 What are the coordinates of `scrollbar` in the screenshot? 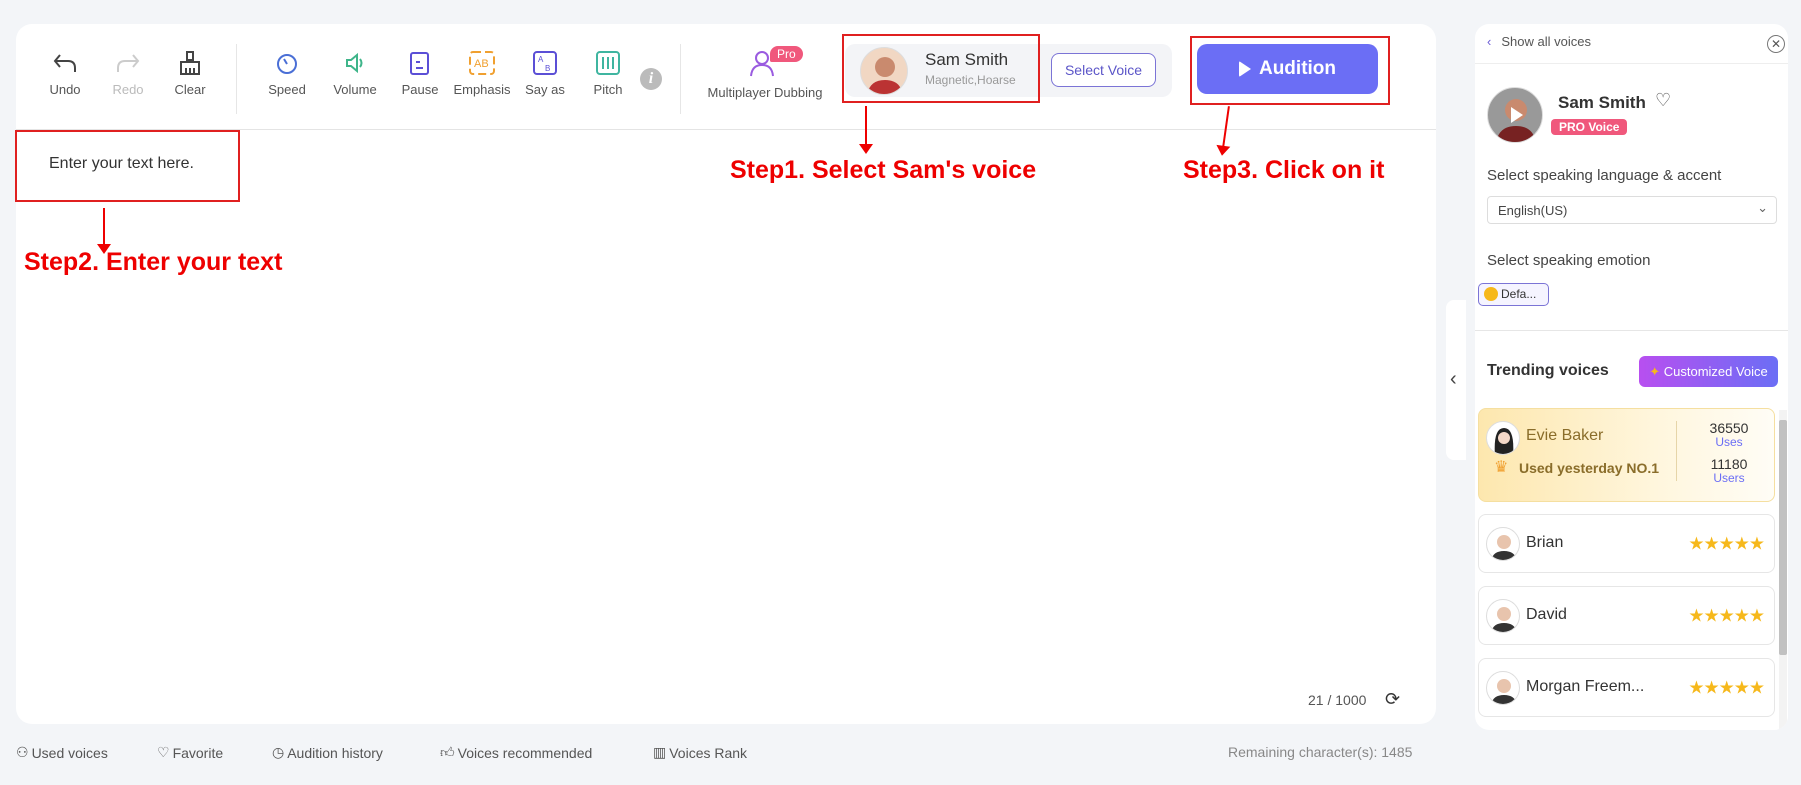 It's located at (1783, 570).